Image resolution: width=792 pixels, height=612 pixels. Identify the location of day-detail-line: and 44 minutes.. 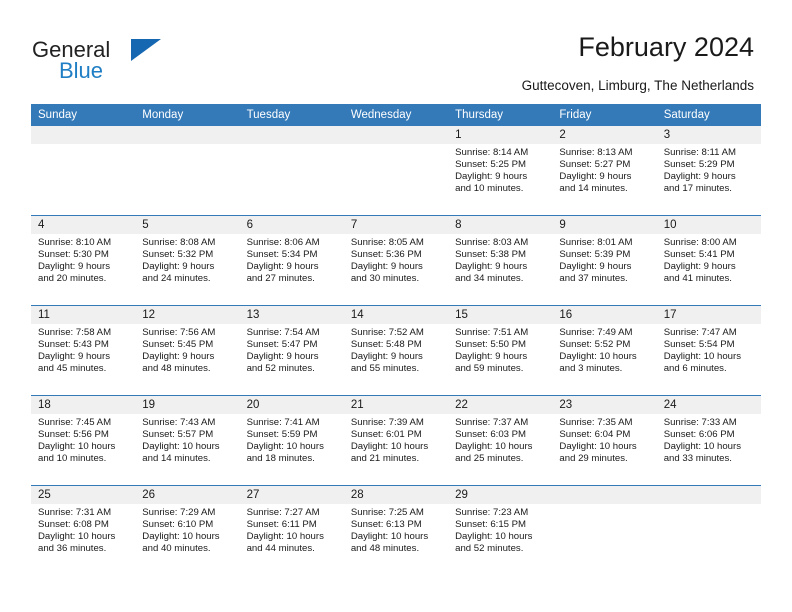
(280, 549).